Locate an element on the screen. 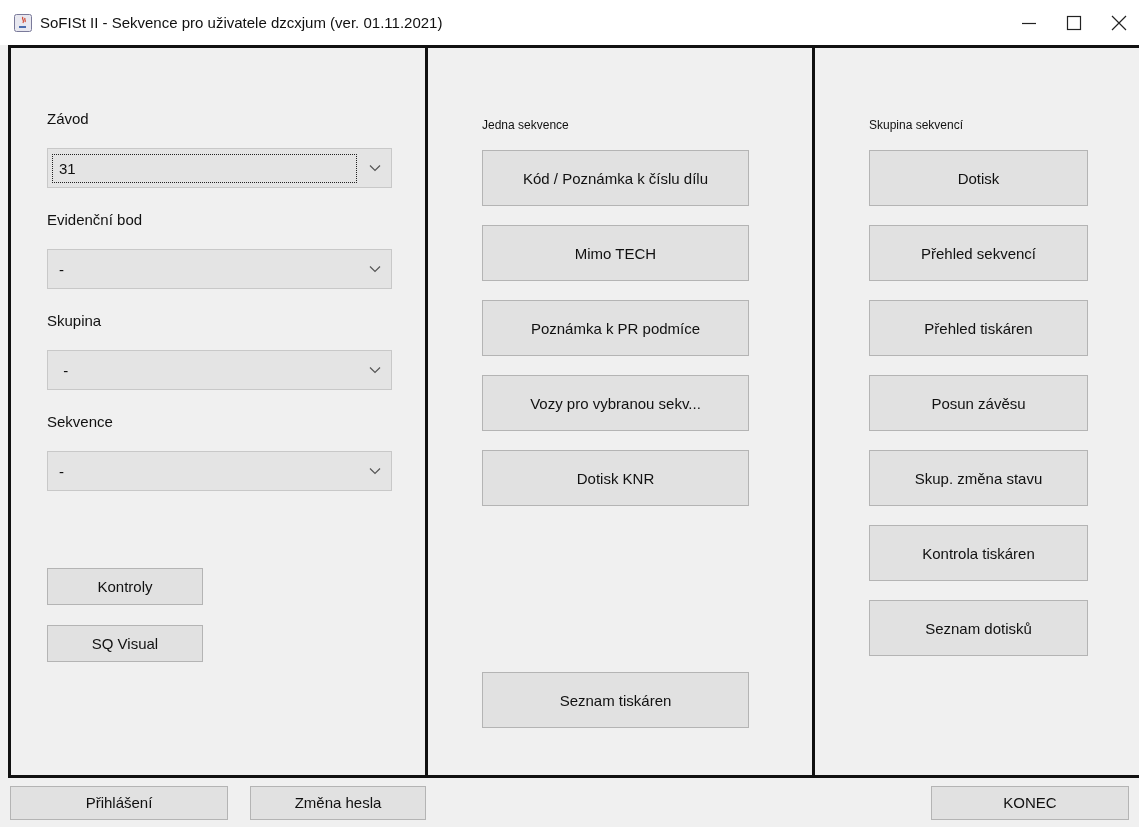 Image resolution: width=1139 pixels, height=827 pixels. action-button: Poznámka k PR podmíce is located at coordinates (615, 328).